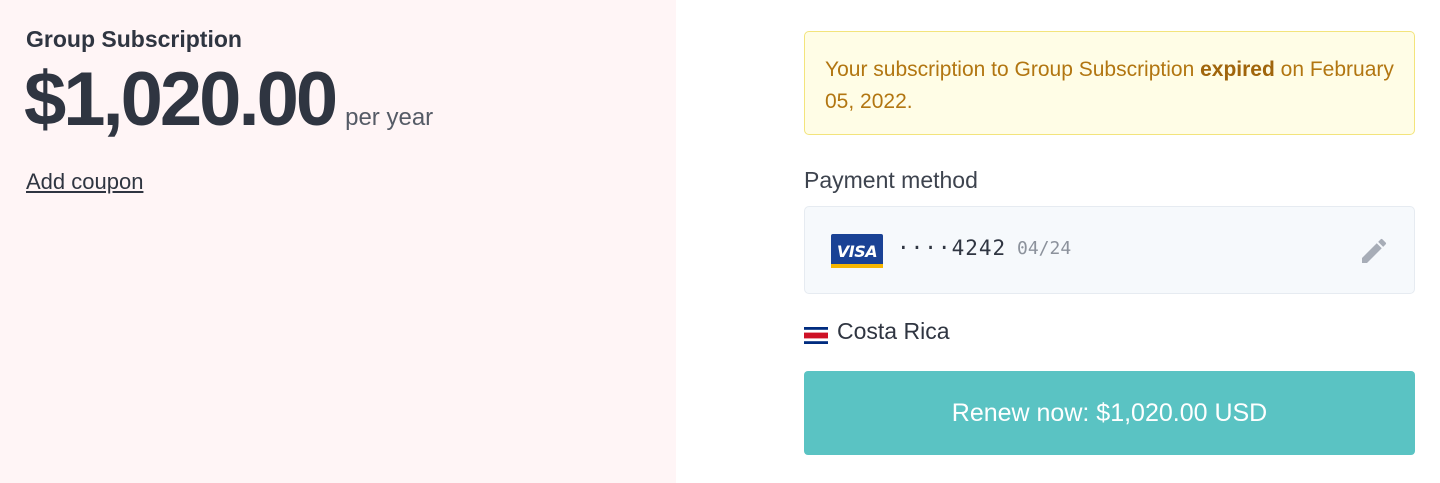 This screenshot has width=1440, height=483. I want to click on payment-method-card: VISA ····4242 04/24, so click(1109, 250).